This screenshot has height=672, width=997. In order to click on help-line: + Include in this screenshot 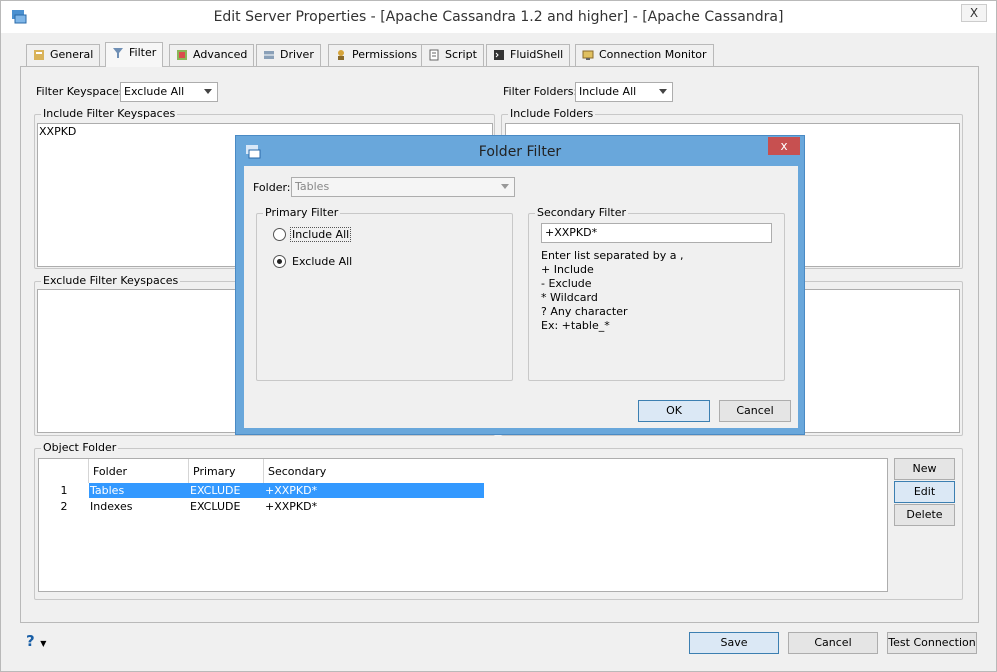, I will do `click(567, 269)`.